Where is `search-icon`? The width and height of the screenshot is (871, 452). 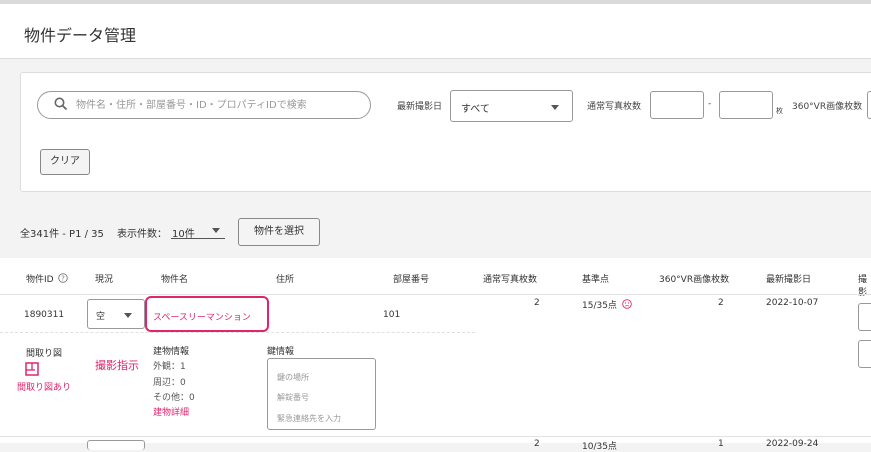
search-icon is located at coordinates (61, 104).